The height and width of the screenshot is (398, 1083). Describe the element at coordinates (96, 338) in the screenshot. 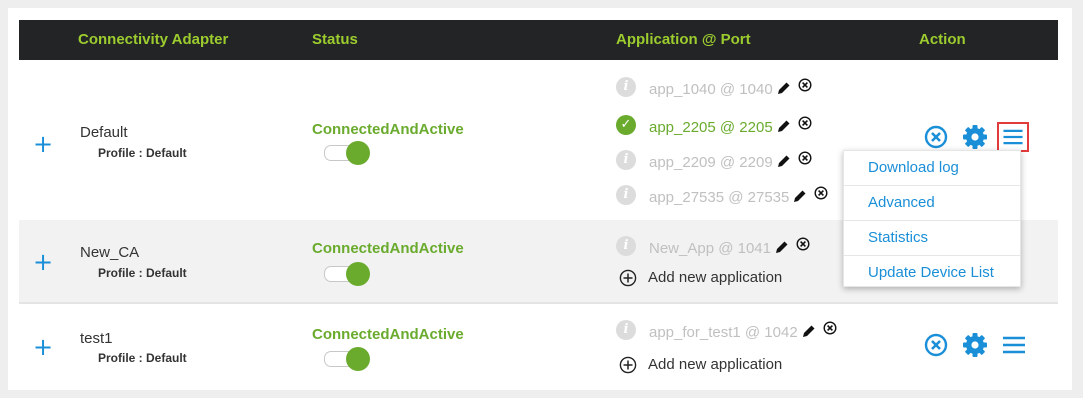

I see `adapter-name: test1` at that location.